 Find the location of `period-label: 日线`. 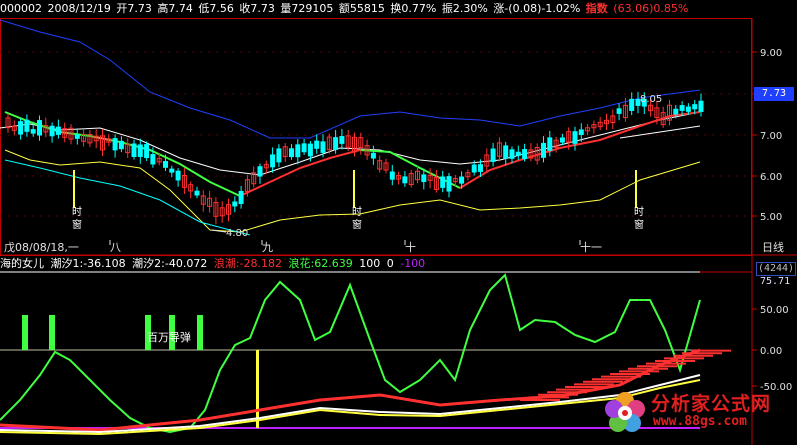

period-label: 日线 is located at coordinates (773, 247).